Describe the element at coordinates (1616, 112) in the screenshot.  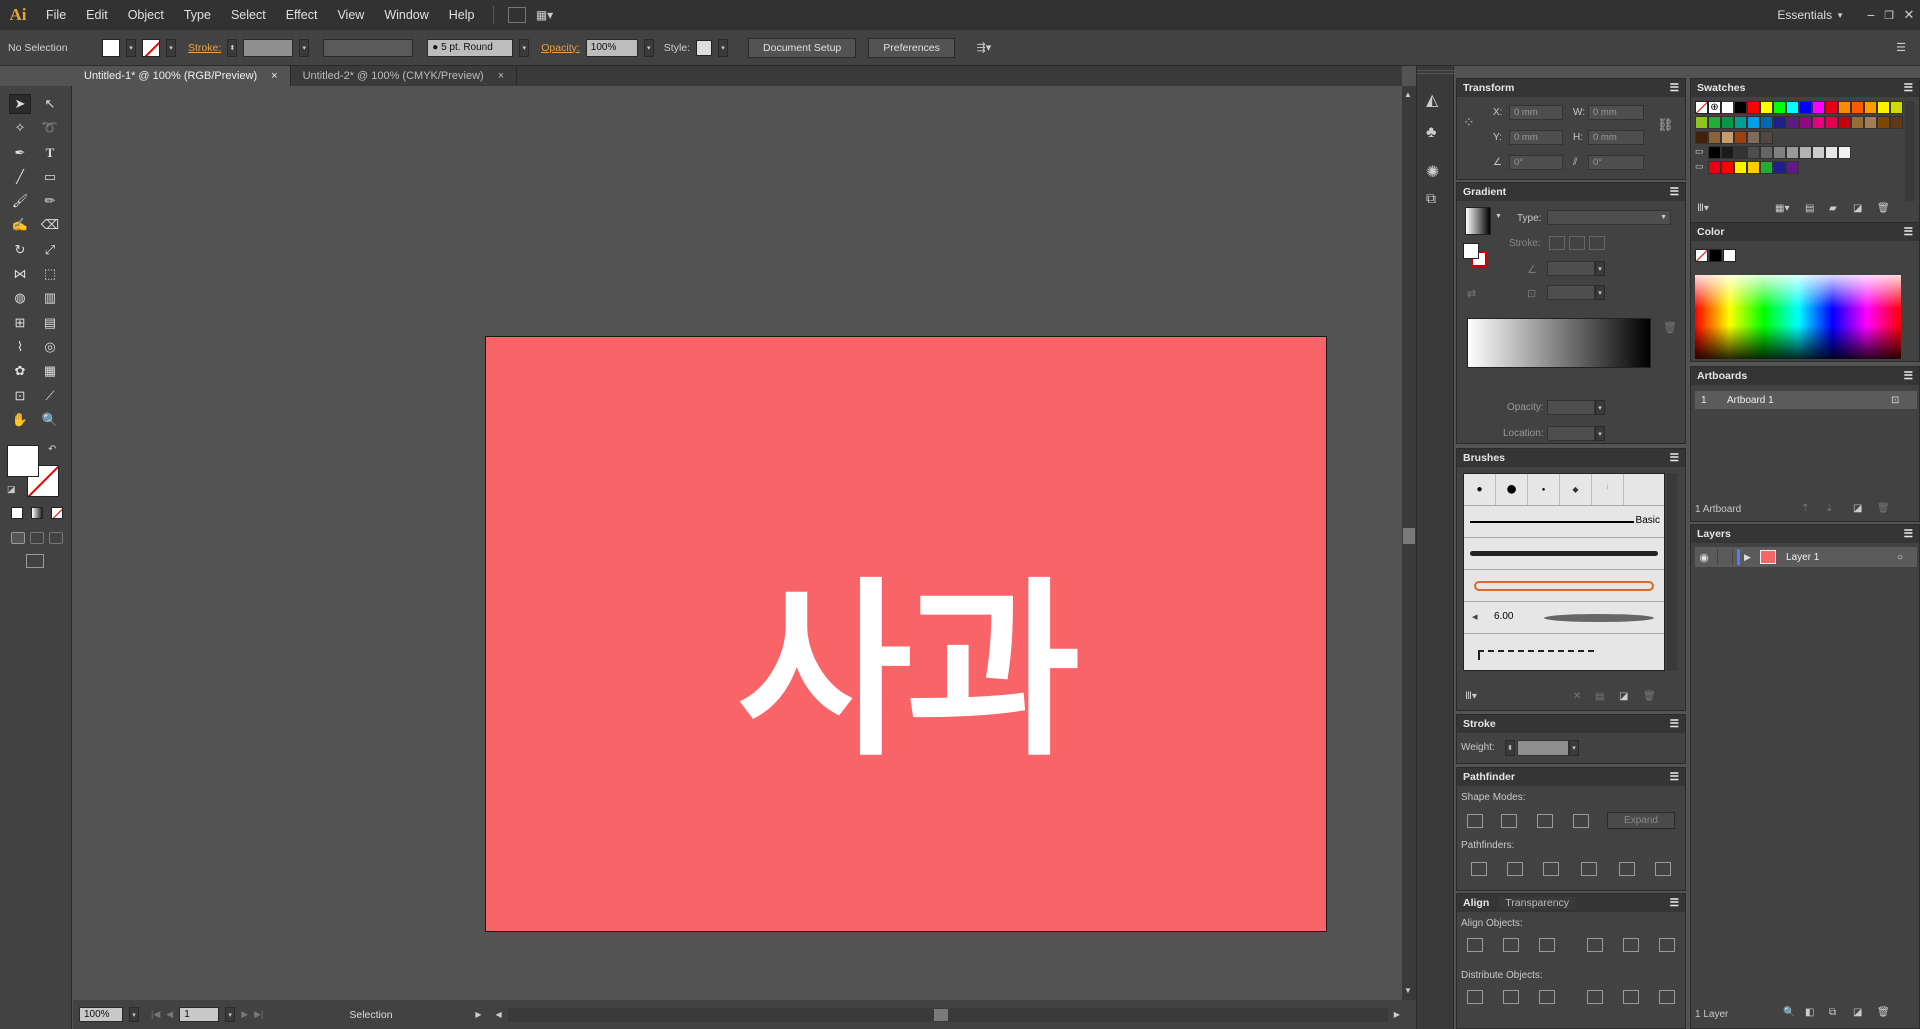
I see `w-field: 0 mm` at that location.